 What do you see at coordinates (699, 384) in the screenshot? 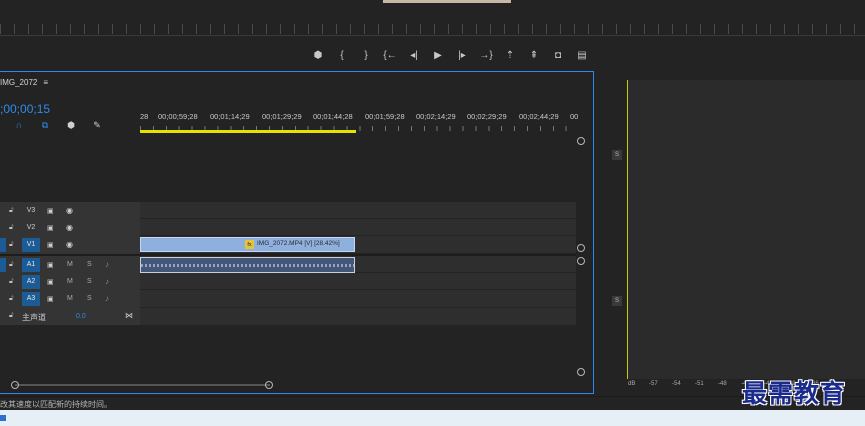
I see `db-label: -51` at bounding box center [699, 384].